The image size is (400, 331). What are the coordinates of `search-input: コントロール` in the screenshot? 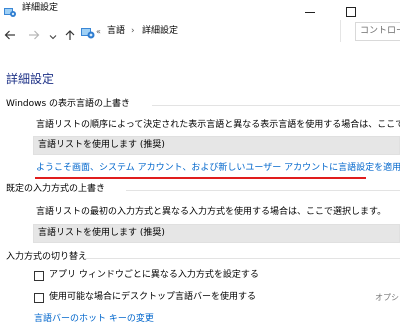 It's located at (377, 31).